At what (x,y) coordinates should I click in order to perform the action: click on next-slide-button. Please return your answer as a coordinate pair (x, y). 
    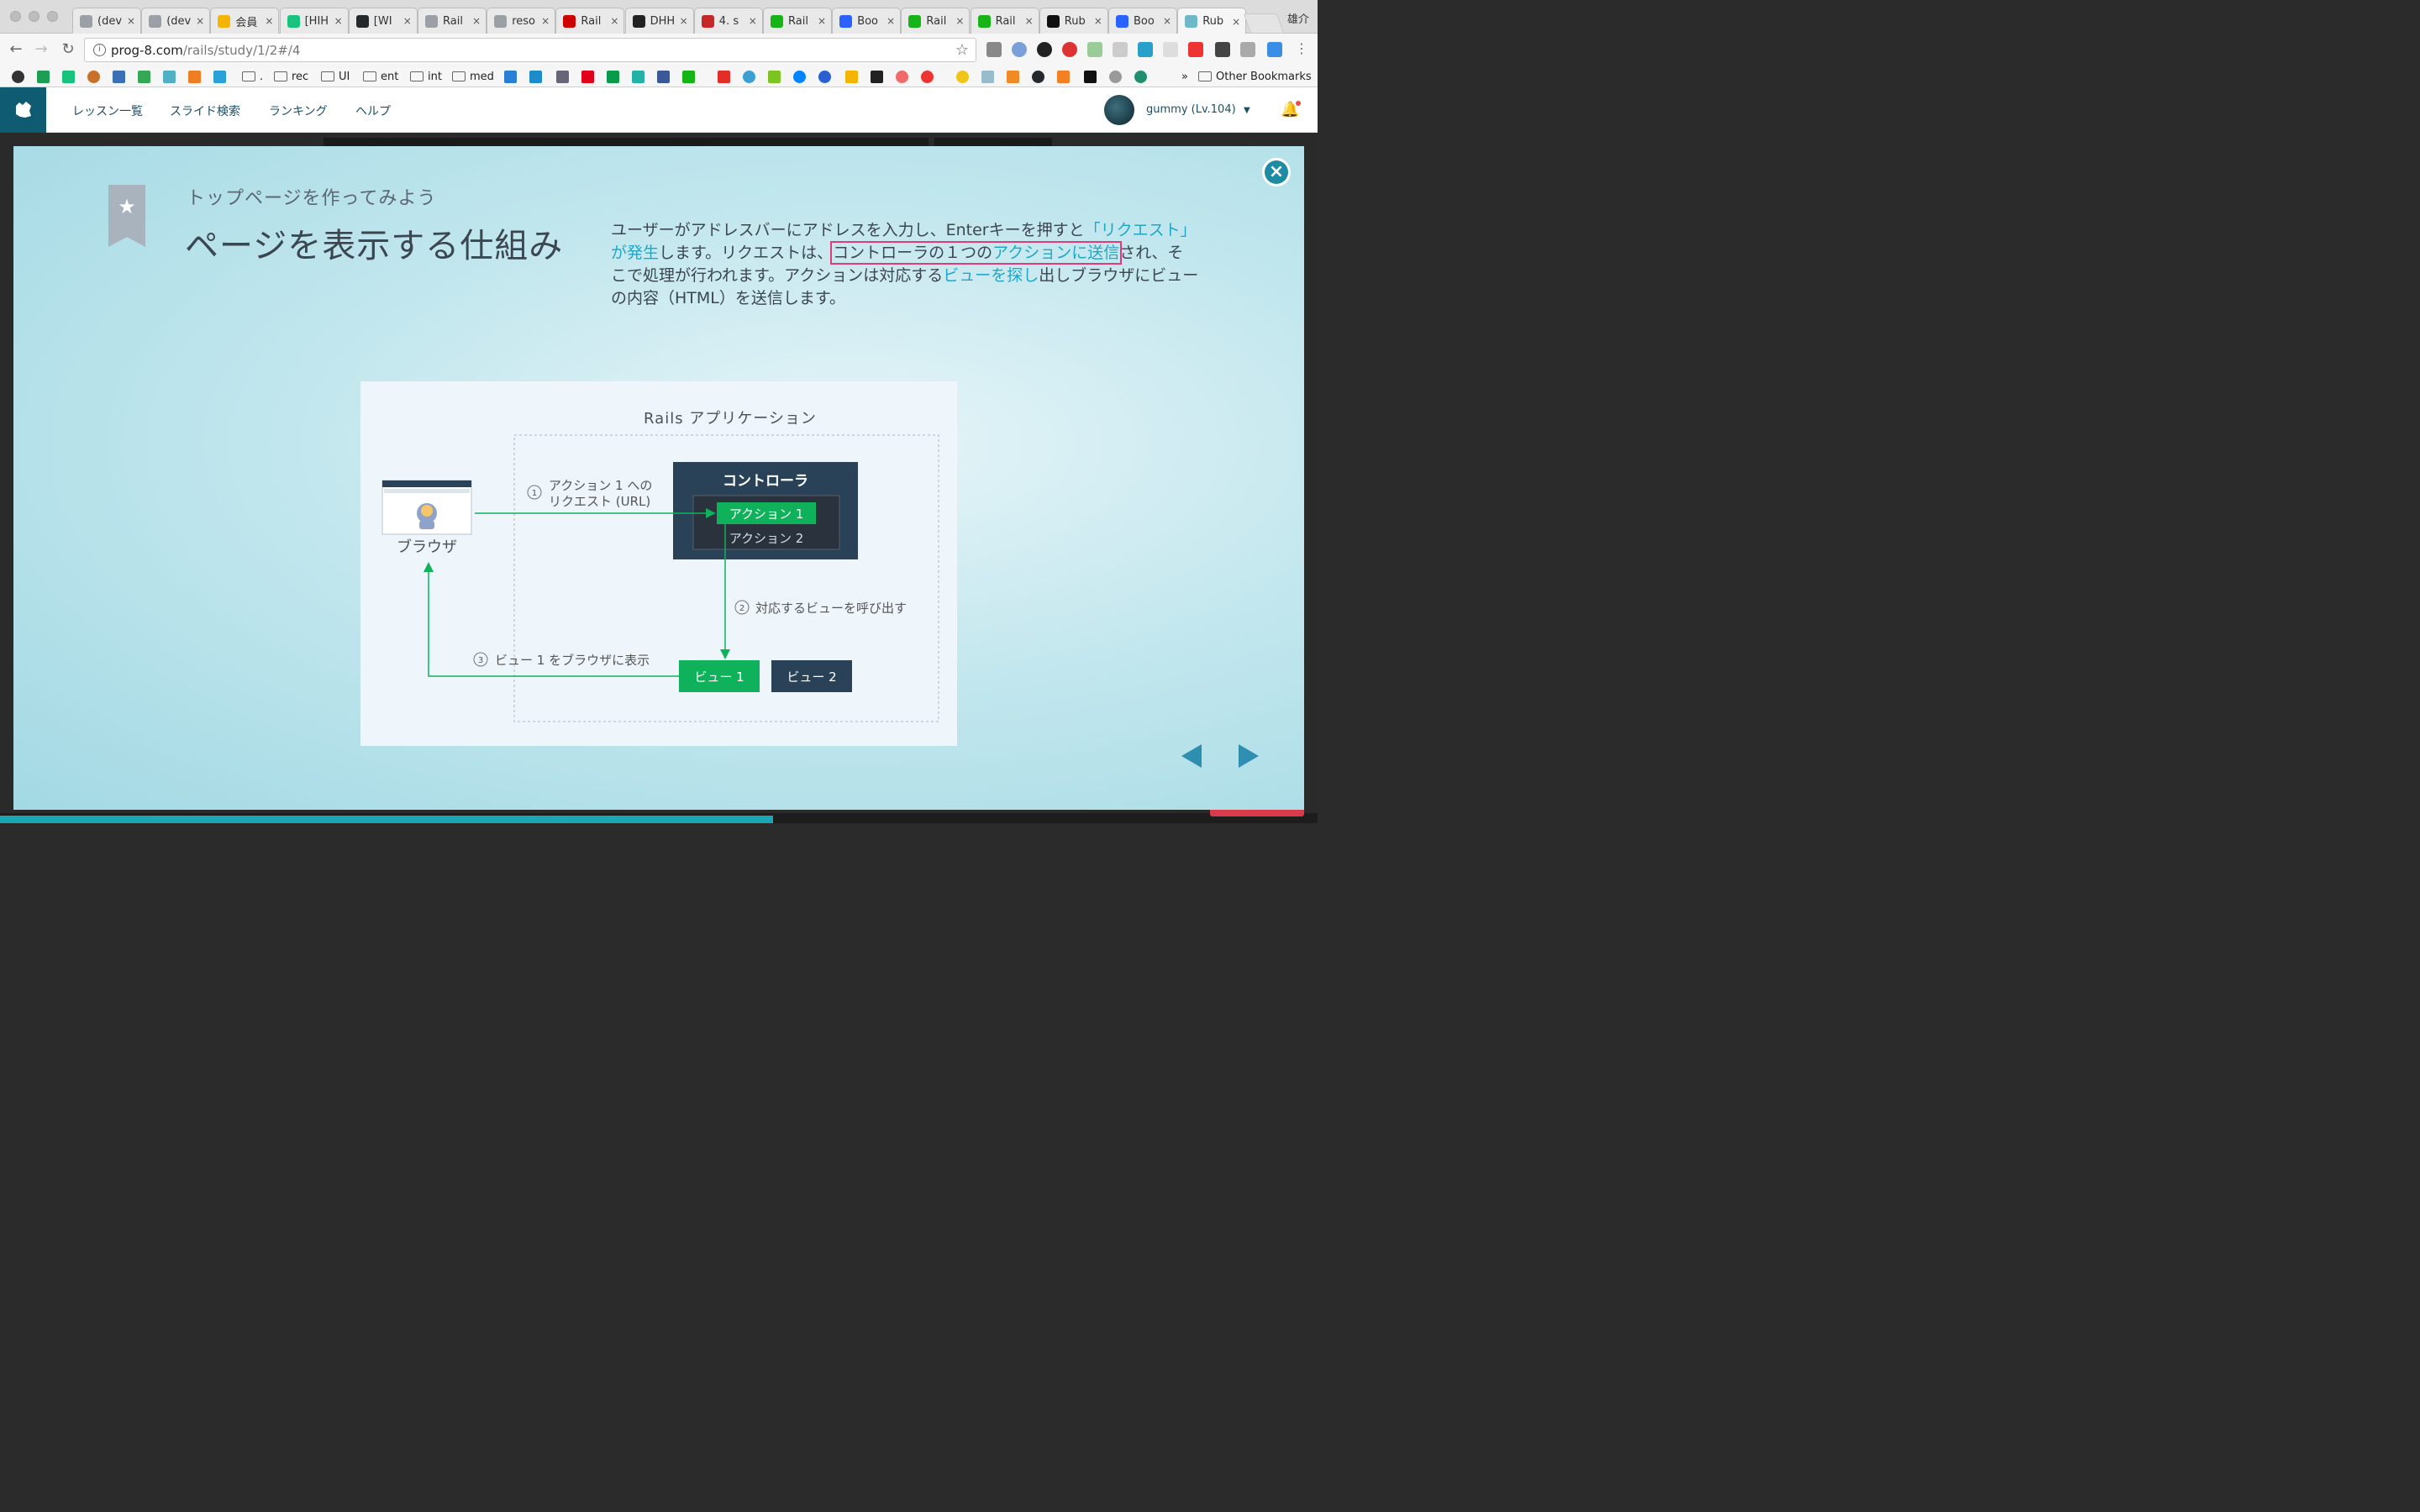
    Looking at the image, I should click on (1249, 756).